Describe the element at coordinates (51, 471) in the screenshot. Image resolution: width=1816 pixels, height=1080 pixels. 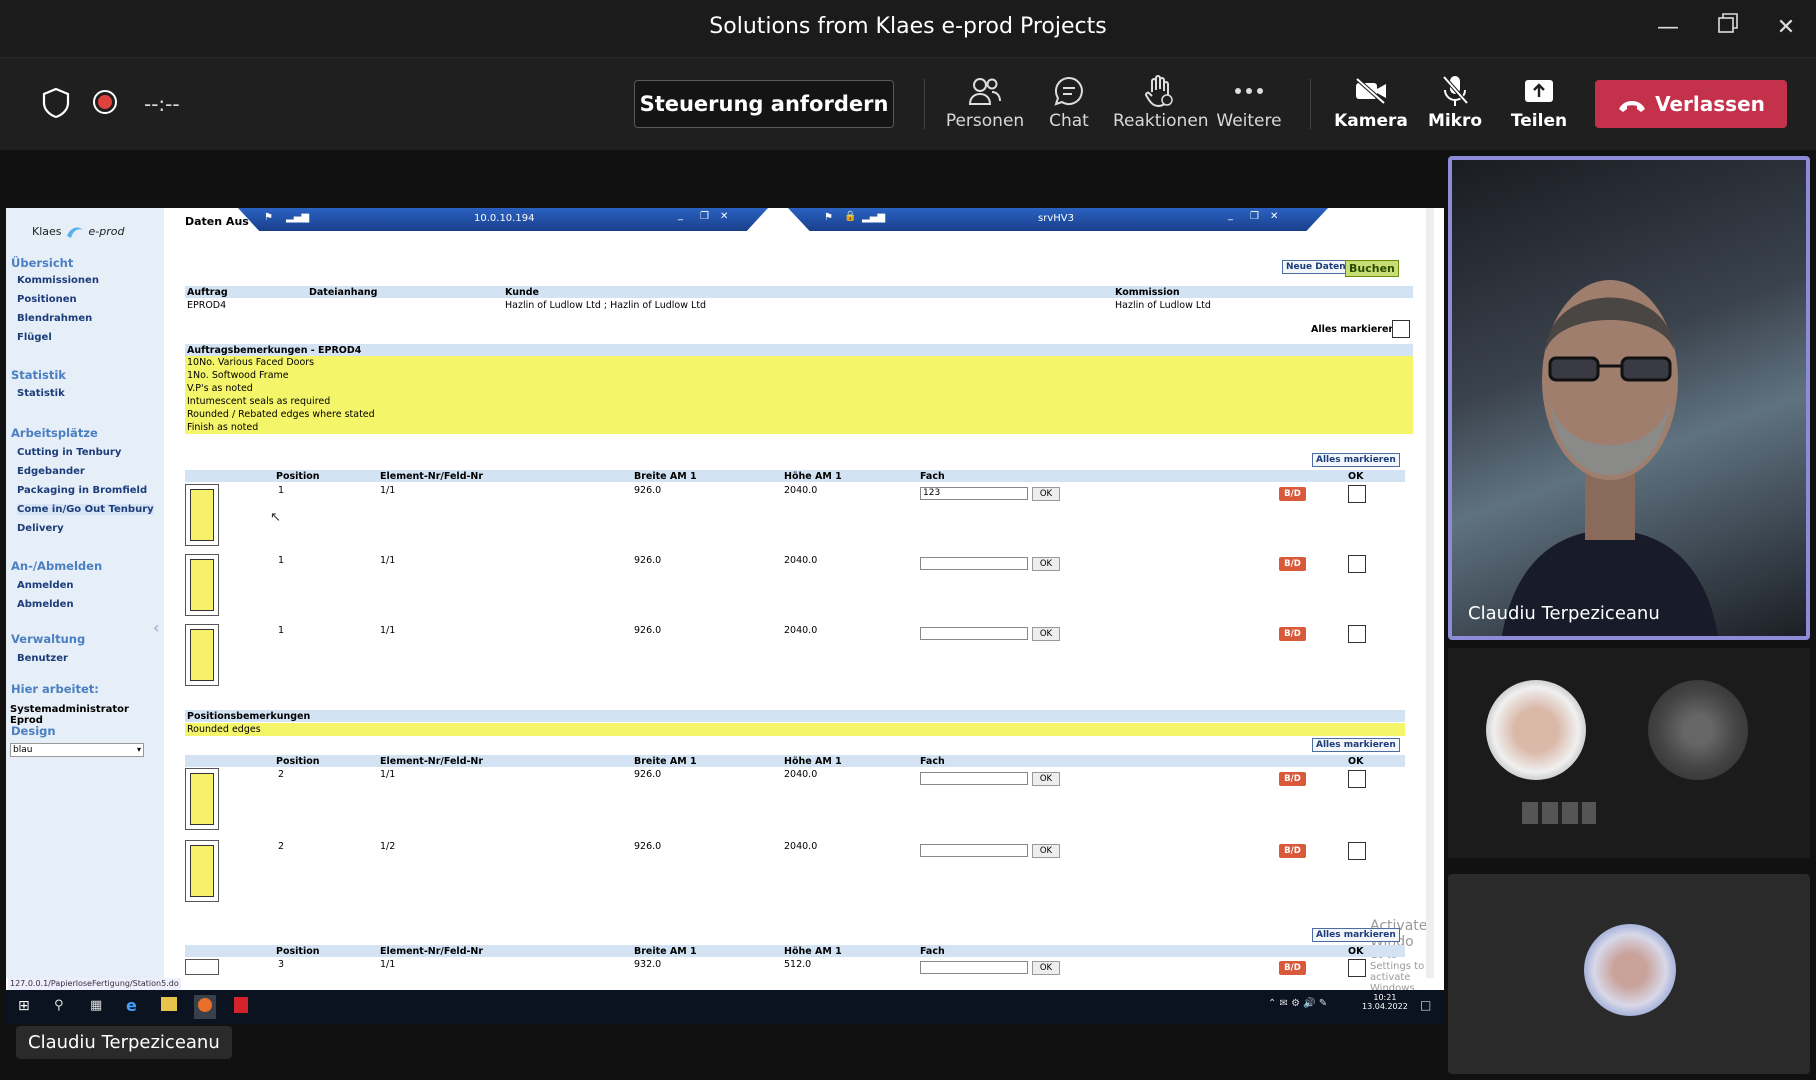
I see `sidebar-item-edgebander: Edgebander` at that location.